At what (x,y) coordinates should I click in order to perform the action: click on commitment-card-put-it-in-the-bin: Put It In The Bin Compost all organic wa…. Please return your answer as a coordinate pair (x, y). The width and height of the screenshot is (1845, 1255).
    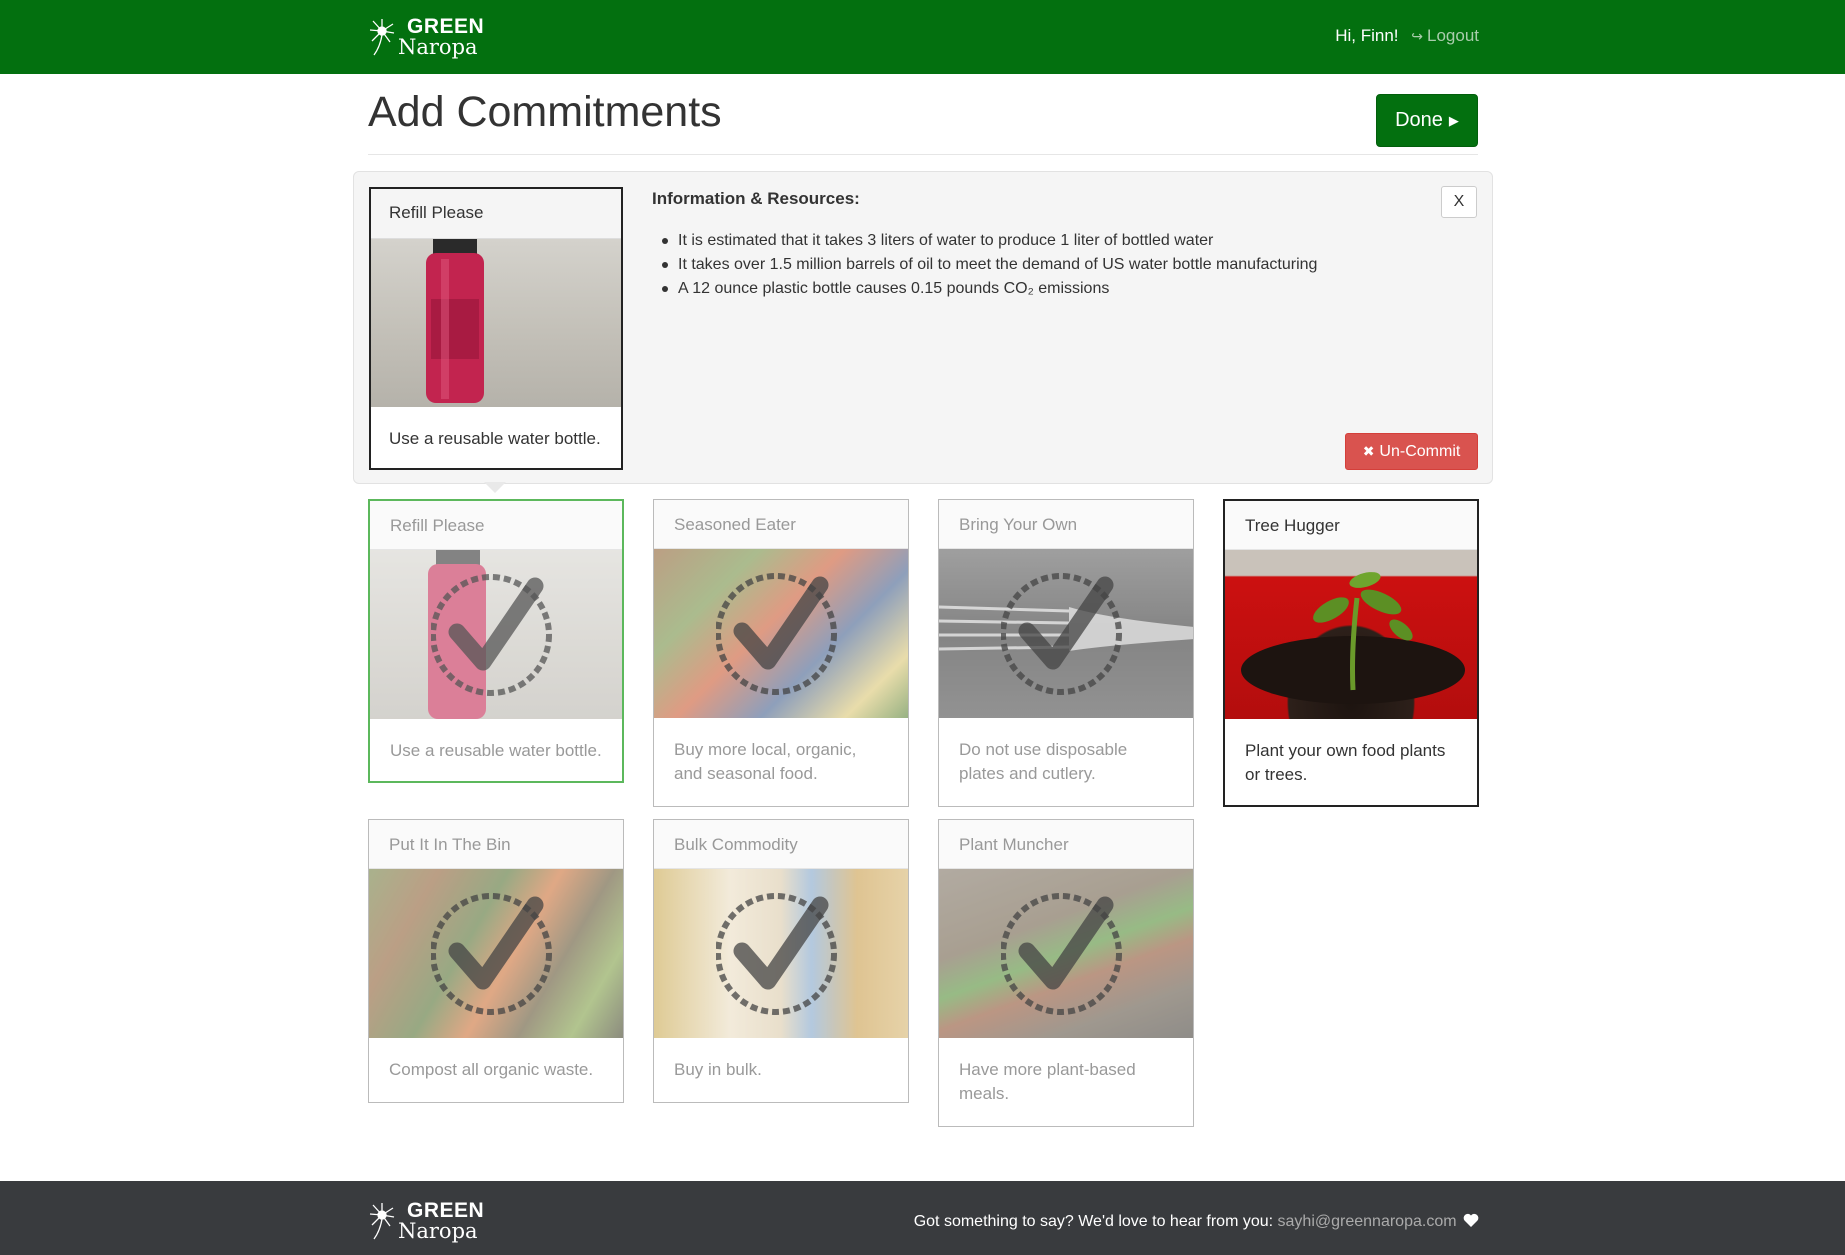
    Looking at the image, I should click on (496, 961).